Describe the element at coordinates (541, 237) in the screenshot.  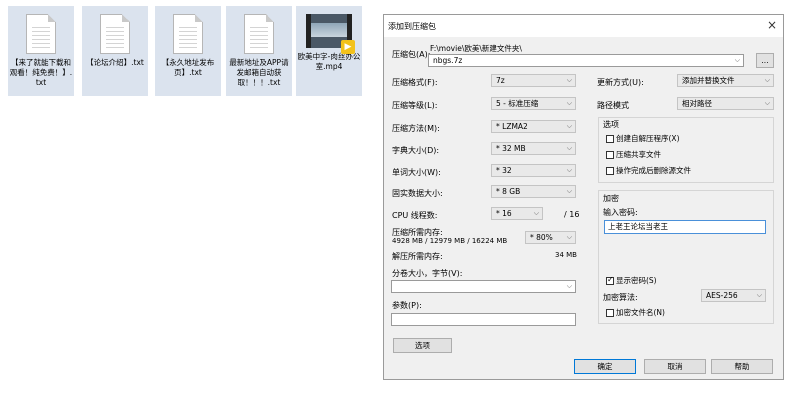
I see `mem-percent-value: * 80%` at that location.